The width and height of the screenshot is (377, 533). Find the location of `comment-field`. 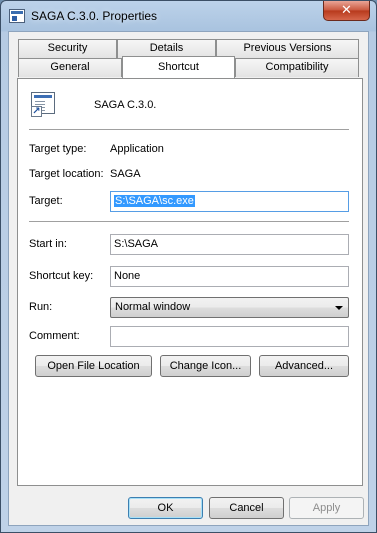

comment-field is located at coordinates (229, 336).